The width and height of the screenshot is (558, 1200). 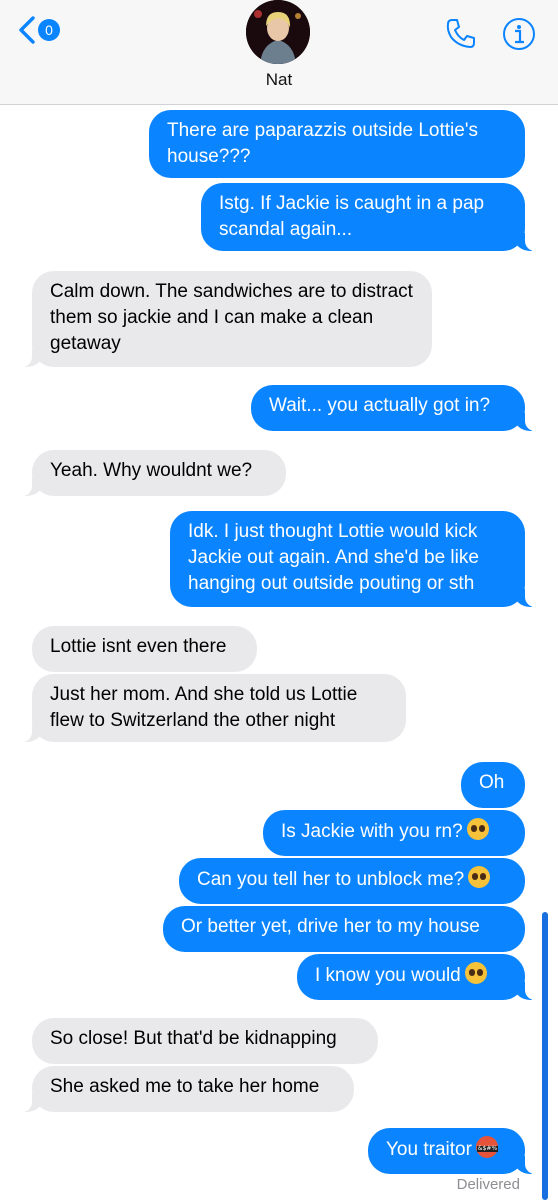 I want to click on message-bubble-received: She asked me to take her home, so click(x=187, y=1089).